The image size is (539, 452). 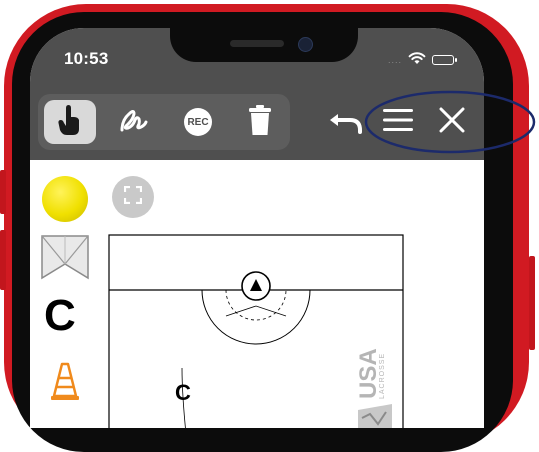 What do you see at coordinates (417, 60) in the screenshot?
I see `wifi-icon` at bounding box center [417, 60].